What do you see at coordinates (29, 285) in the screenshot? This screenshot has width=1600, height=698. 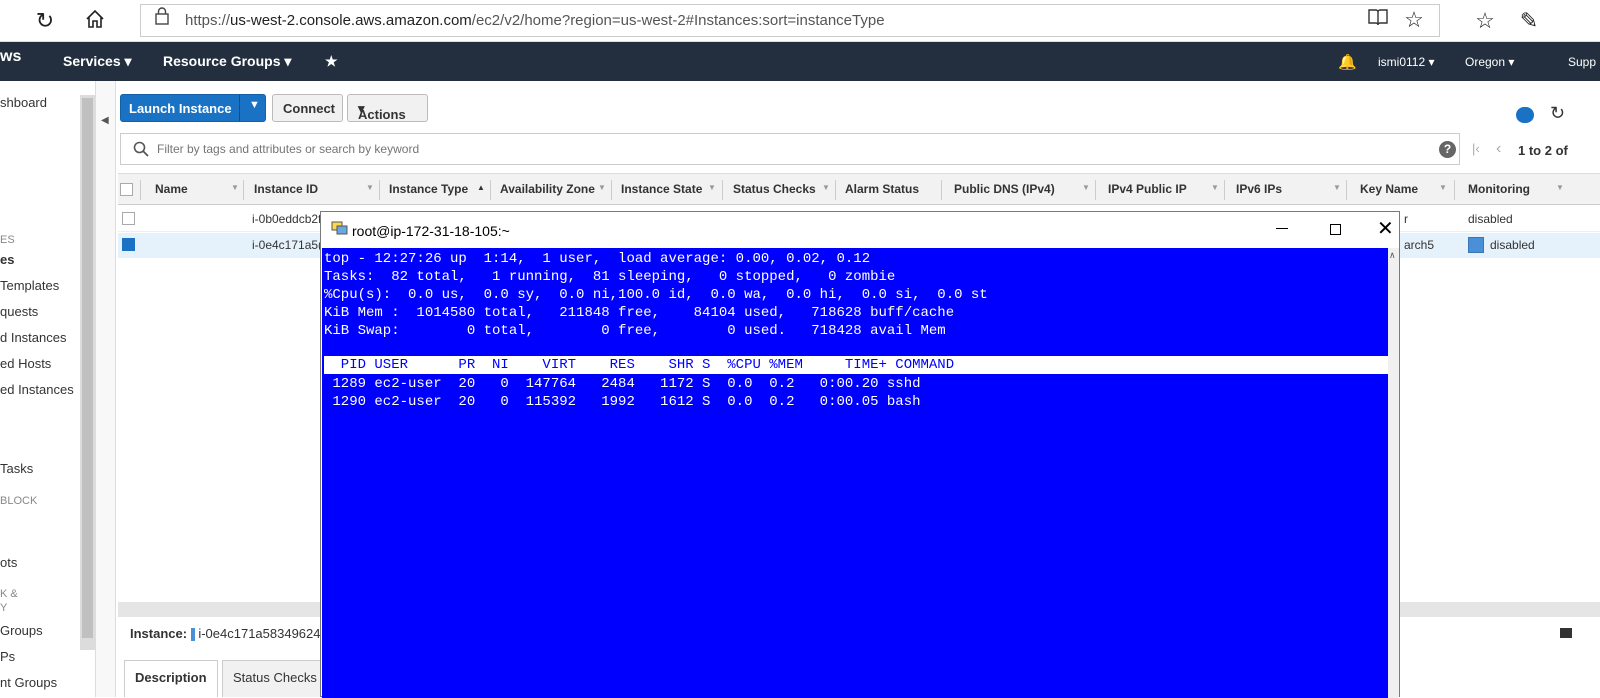 I see `sidebar-item-launch-templates: Templates` at bounding box center [29, 285].